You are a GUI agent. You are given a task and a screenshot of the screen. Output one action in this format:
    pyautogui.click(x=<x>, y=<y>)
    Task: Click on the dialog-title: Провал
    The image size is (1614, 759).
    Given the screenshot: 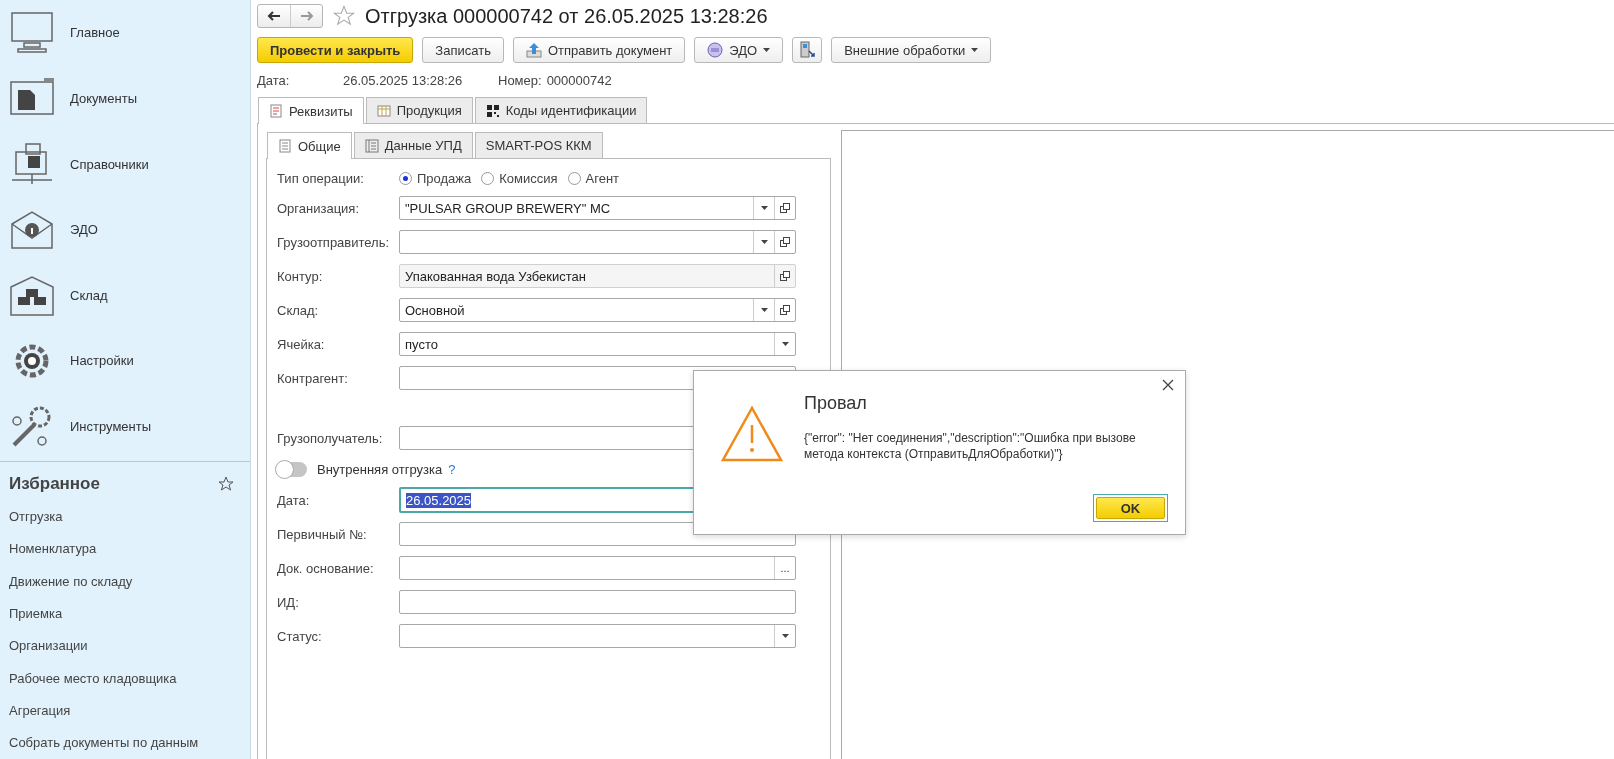 What is the action you would take?
    pyautogui.click(x=836, y=403)
    